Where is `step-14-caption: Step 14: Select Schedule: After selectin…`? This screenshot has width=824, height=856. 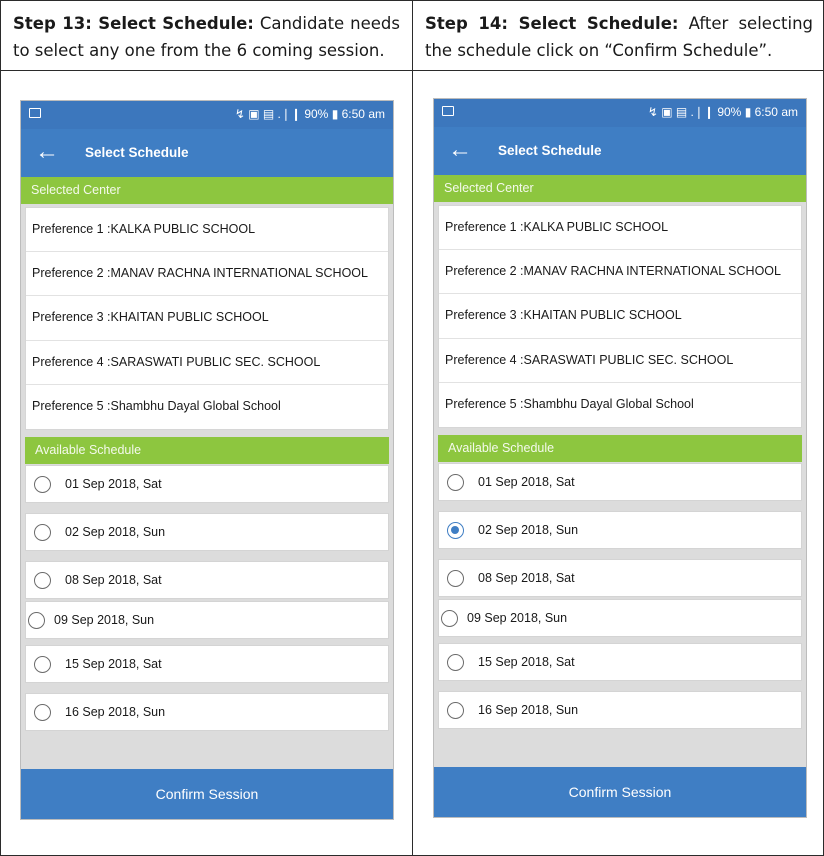
step-14-caption: Step 14: Select Schedule: After selectin… is located at coordinates (618, 36).